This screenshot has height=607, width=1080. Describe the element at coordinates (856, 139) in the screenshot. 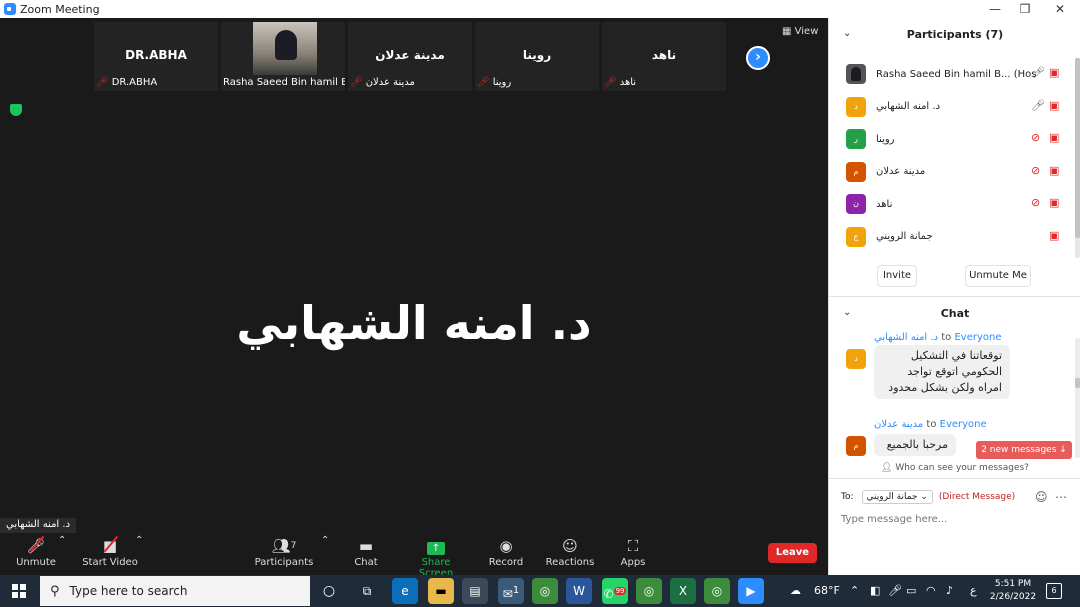

I see `avatar: ر` at that location.